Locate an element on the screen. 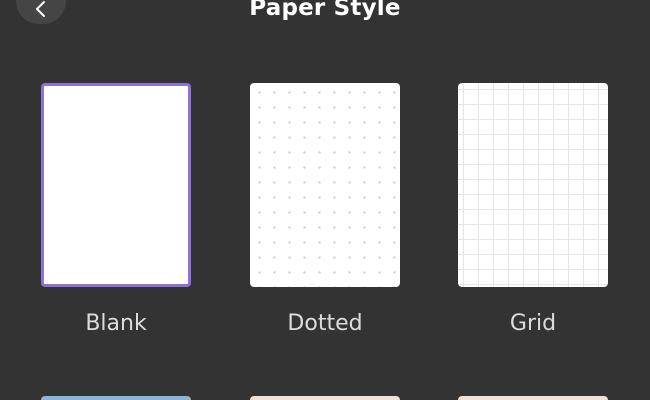  paper-label-blank: Blank is located at coordinates (116, 323).